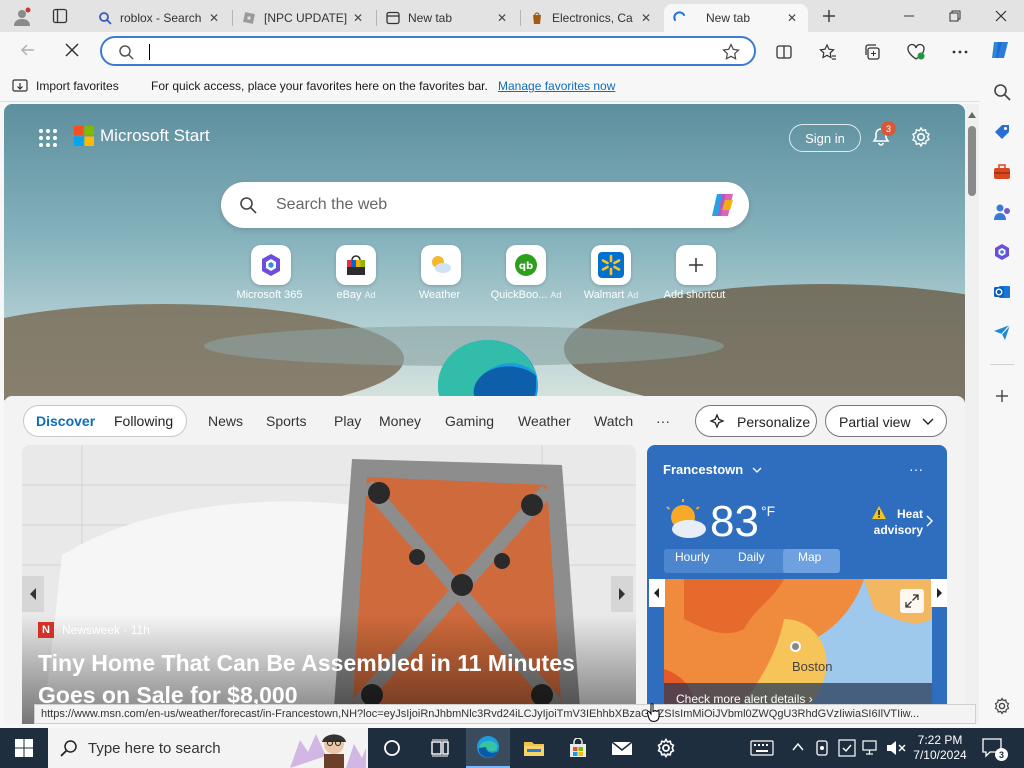  What do you see at coordinates (28, 50) in the screenshot?
I see `back-button` at bounding box center [28, 50].